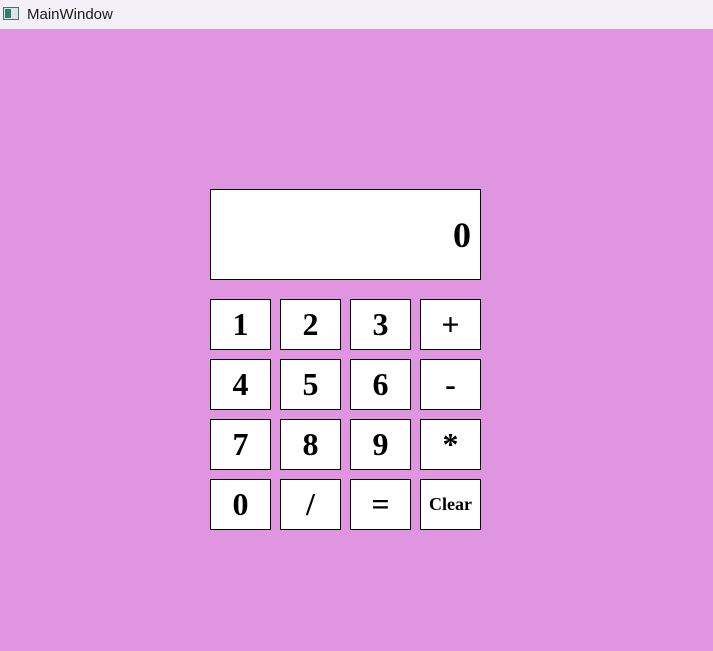 Image resolution: width=713 pixels, height=651 pixels. I want to click on title-bar: MainWindow, so click(356, 14).